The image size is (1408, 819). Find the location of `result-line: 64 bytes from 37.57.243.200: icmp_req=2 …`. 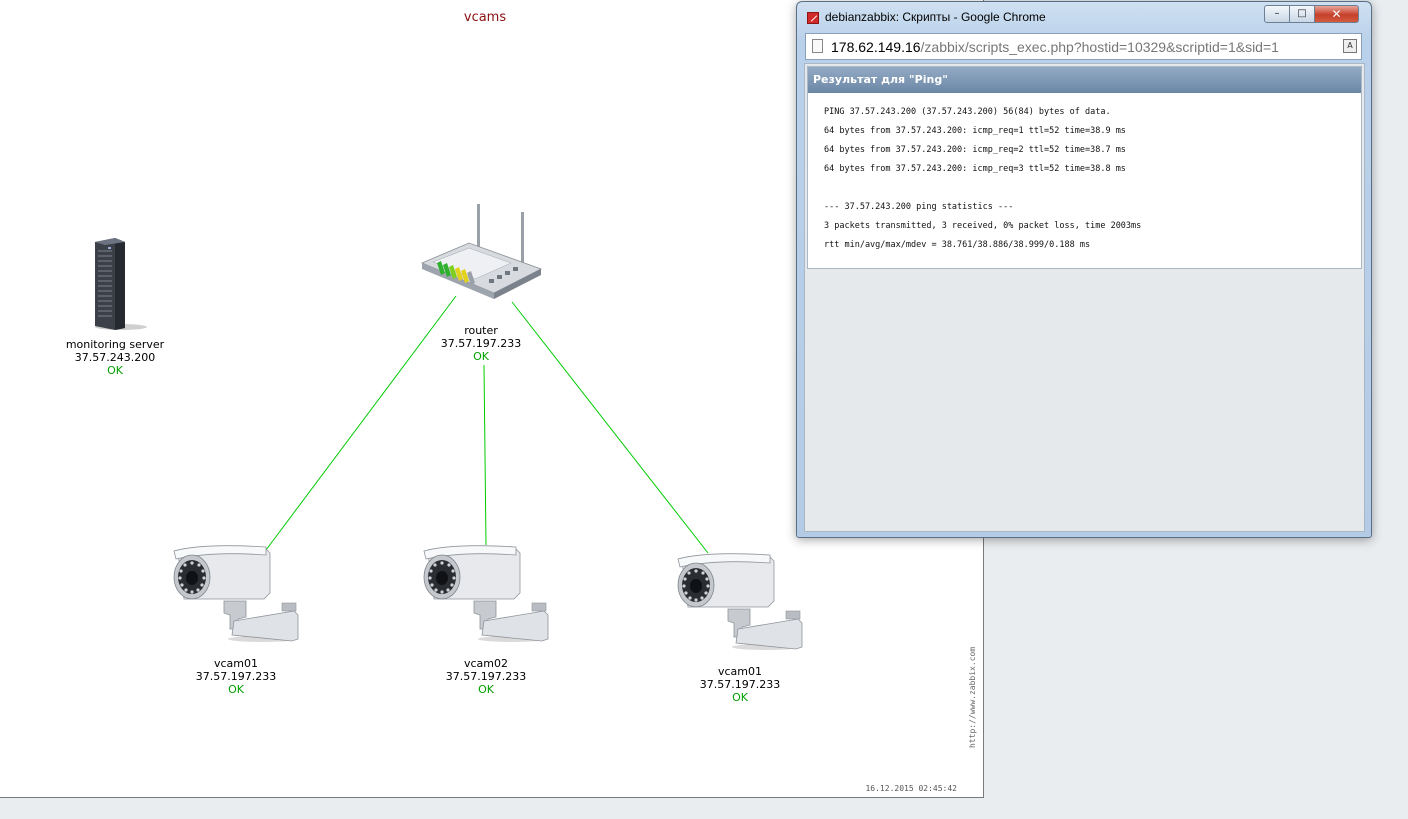

result-line: 64 bytes from 37.57.243.200: icmp_req=2 … is located at coordinates (975, 150).